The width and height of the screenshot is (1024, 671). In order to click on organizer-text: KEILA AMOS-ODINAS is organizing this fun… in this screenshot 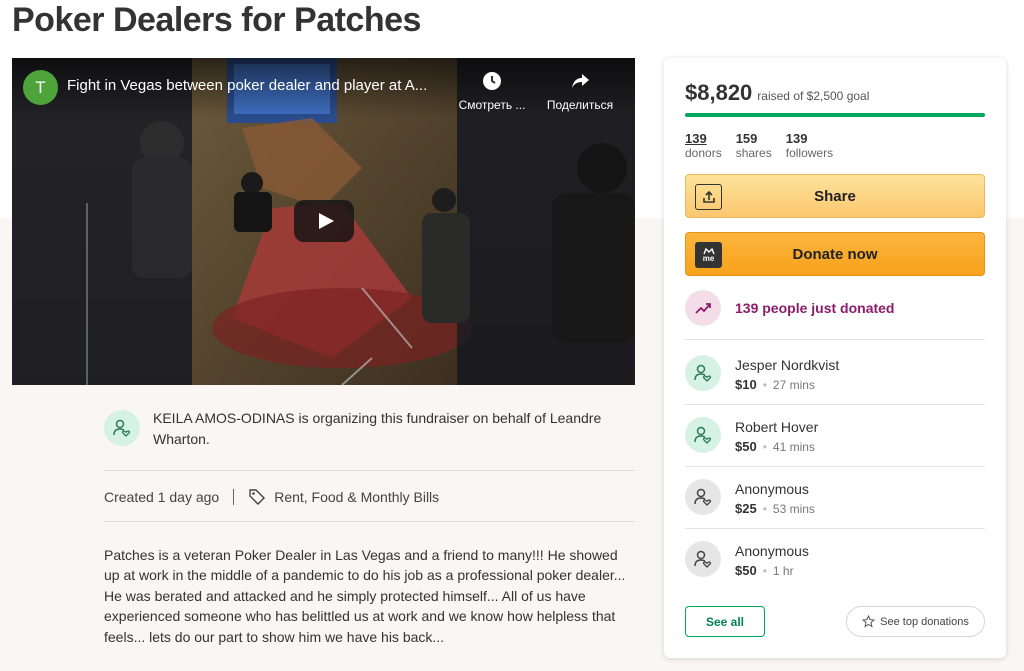, I will do `click(377, 428)`.